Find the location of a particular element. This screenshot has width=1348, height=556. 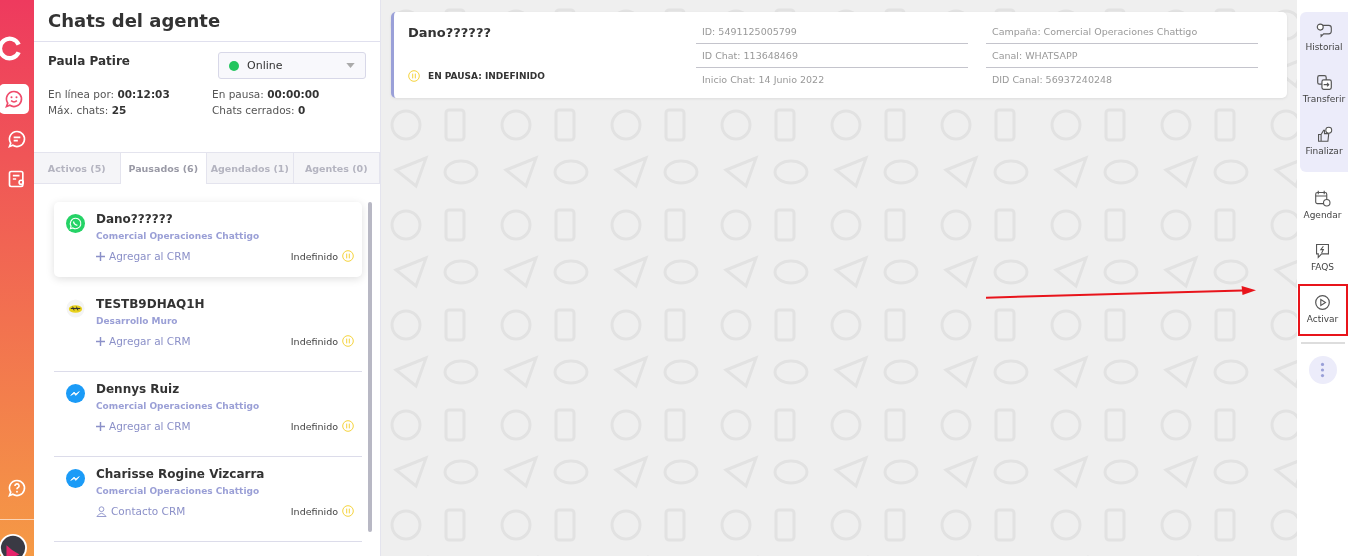

more-icon is located at coordinates (1322, 370).